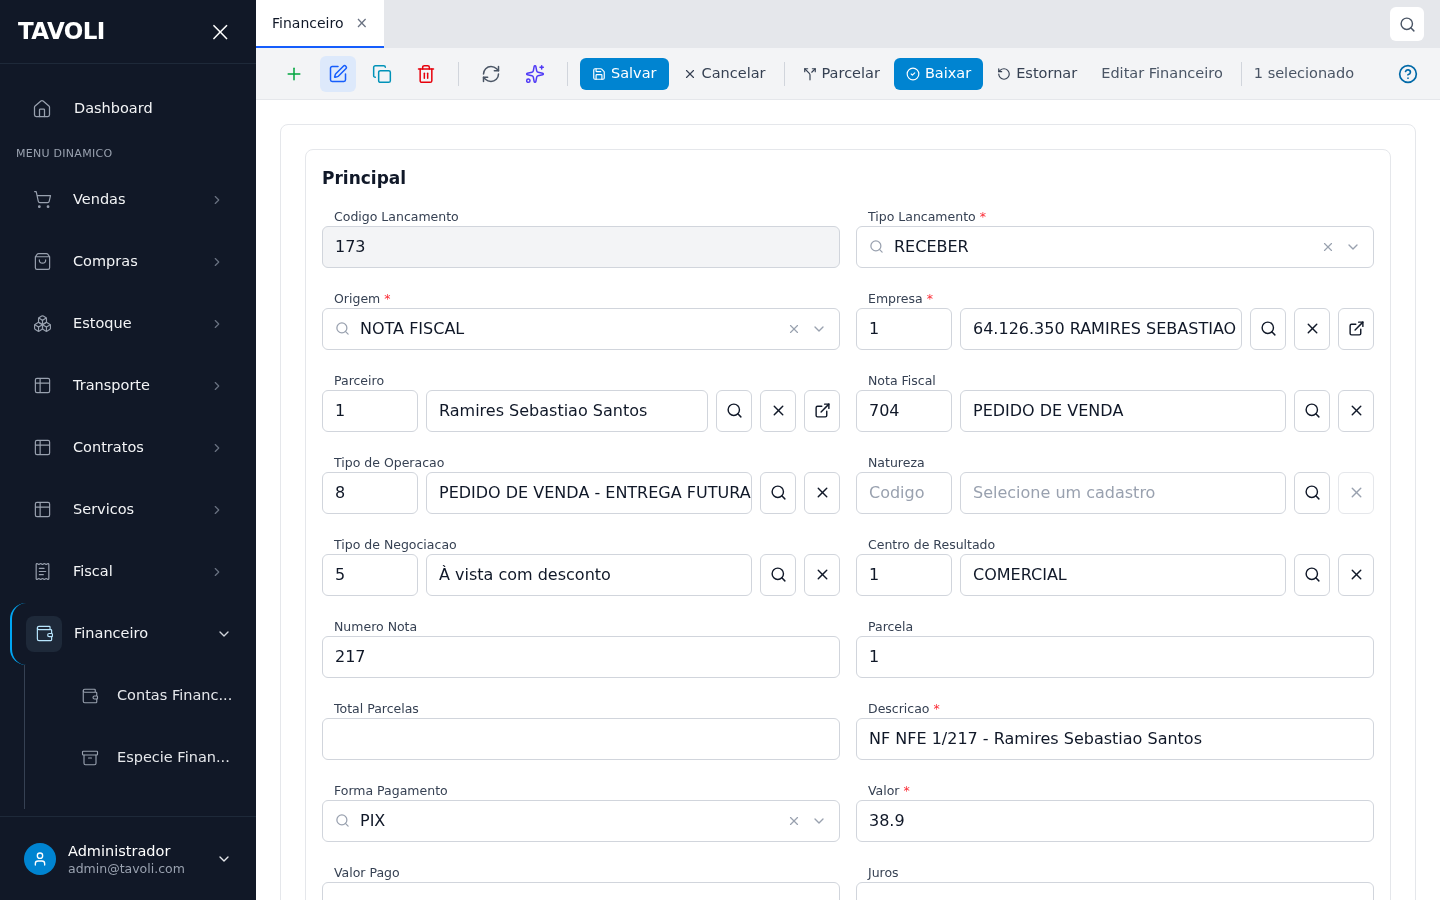 Image resolution: width=1440 pixels, height=900 pixels. I want to click on code-field: 5, so click(370, 574).